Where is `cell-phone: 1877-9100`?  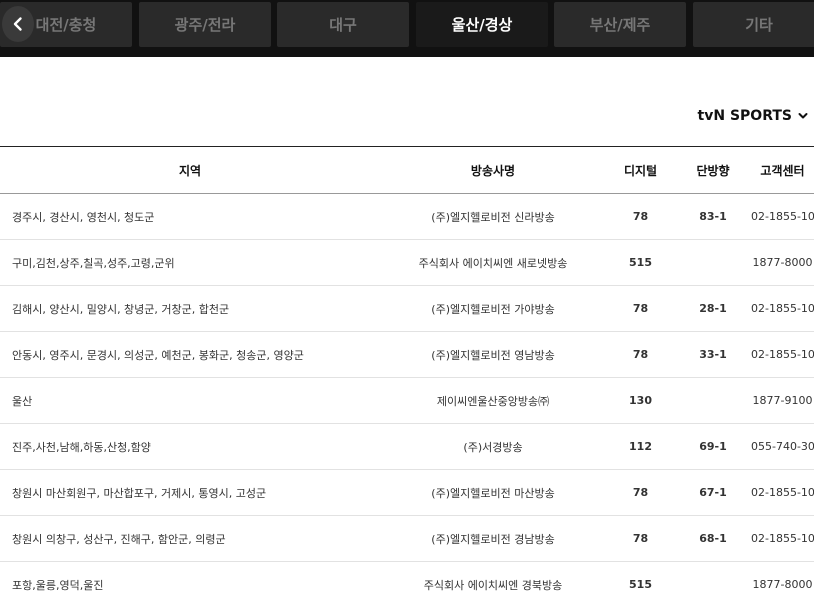
cell-phone: 1877-9100 is located at coordinates (782, 400).